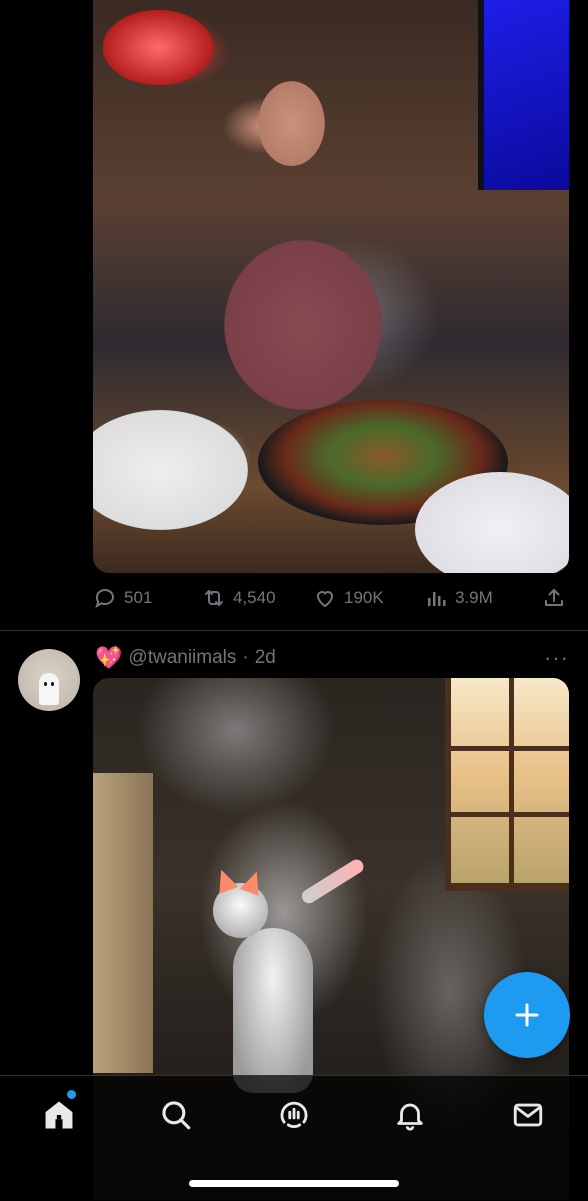 The image size is (588, 1201). Describe the element at coordinates (294, 1183) in the screenshot. I see `home-indicator` at that location.